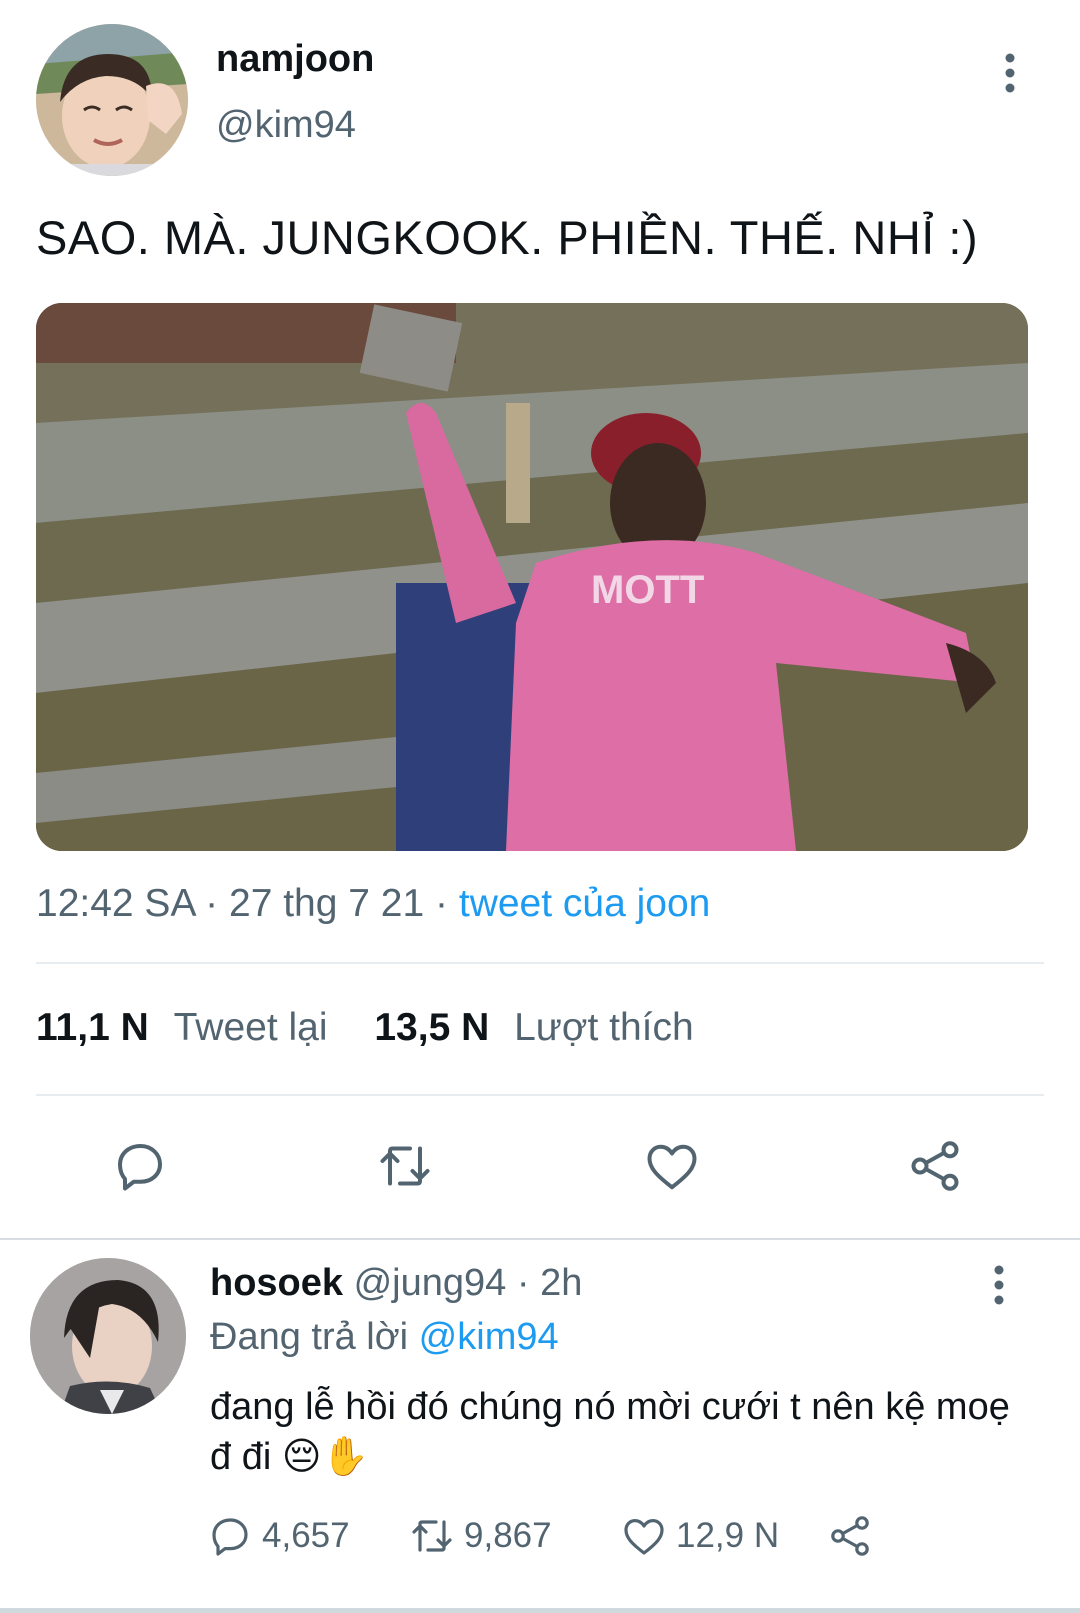 This screenshot has height=1613, width=1080. What do you see at coordinates (507, 237) in the screenshot?
I see `tweet-text: SAO. MÀ. JUNGKOOK. PHIỀN. THẾ. NHỈ :)` at bounding box center [507, 237].